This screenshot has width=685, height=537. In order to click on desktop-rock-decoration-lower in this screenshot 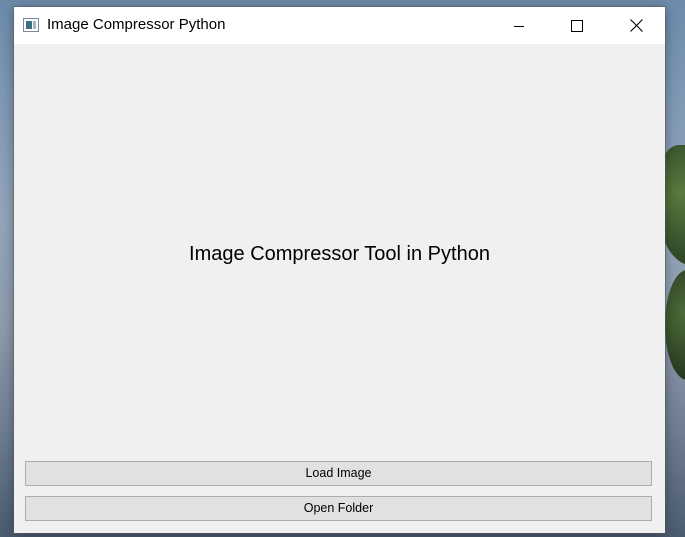, I will do `click(675, 325)`.